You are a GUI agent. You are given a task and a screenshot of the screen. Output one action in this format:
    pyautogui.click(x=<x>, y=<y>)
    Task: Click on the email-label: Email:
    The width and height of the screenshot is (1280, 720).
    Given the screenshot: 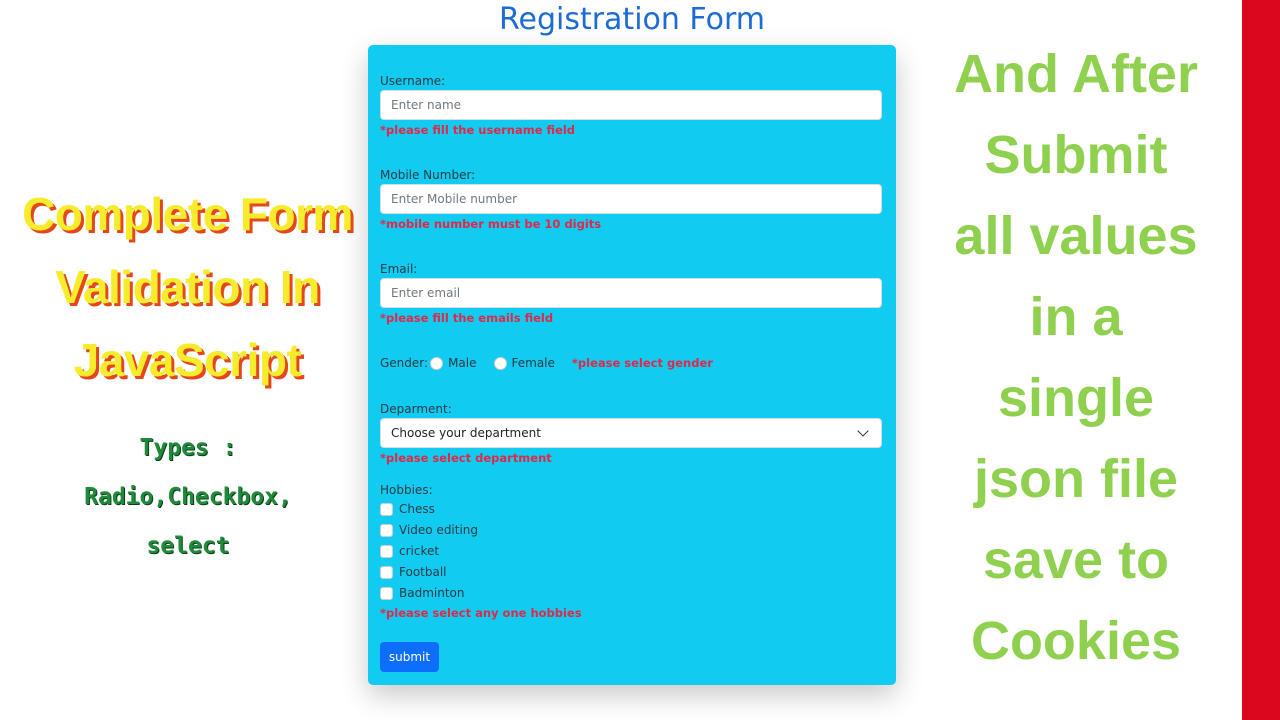 What is the action you would take?
    pyautogui.click(x=399, y=269)
    